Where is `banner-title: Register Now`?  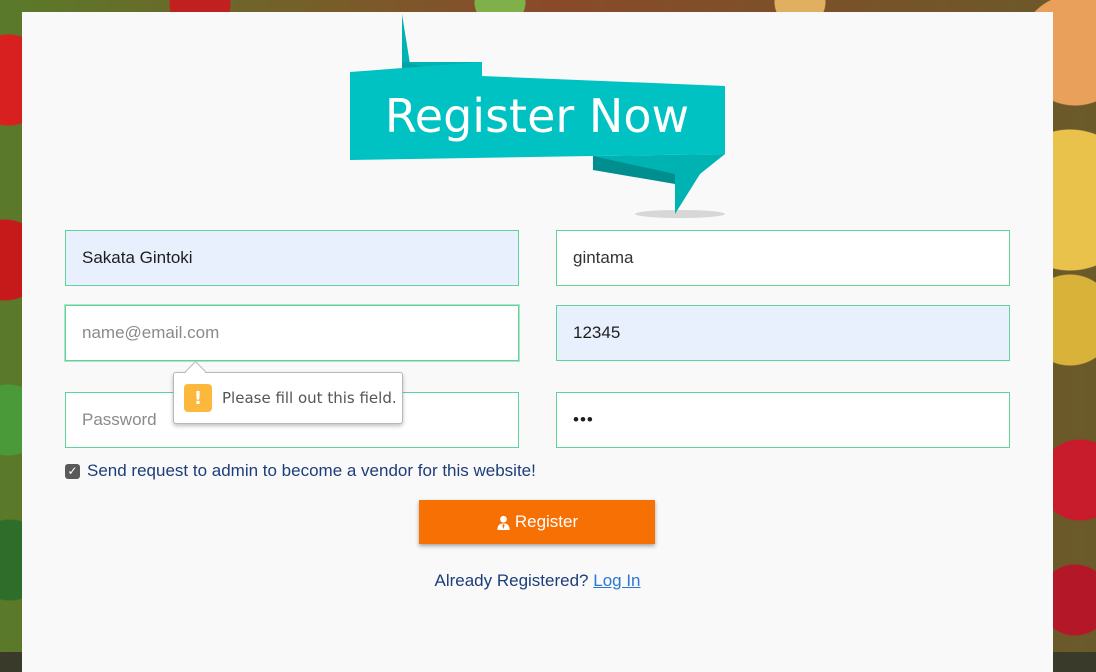
banner-title: Register Now is located at coordinates (537, 116).